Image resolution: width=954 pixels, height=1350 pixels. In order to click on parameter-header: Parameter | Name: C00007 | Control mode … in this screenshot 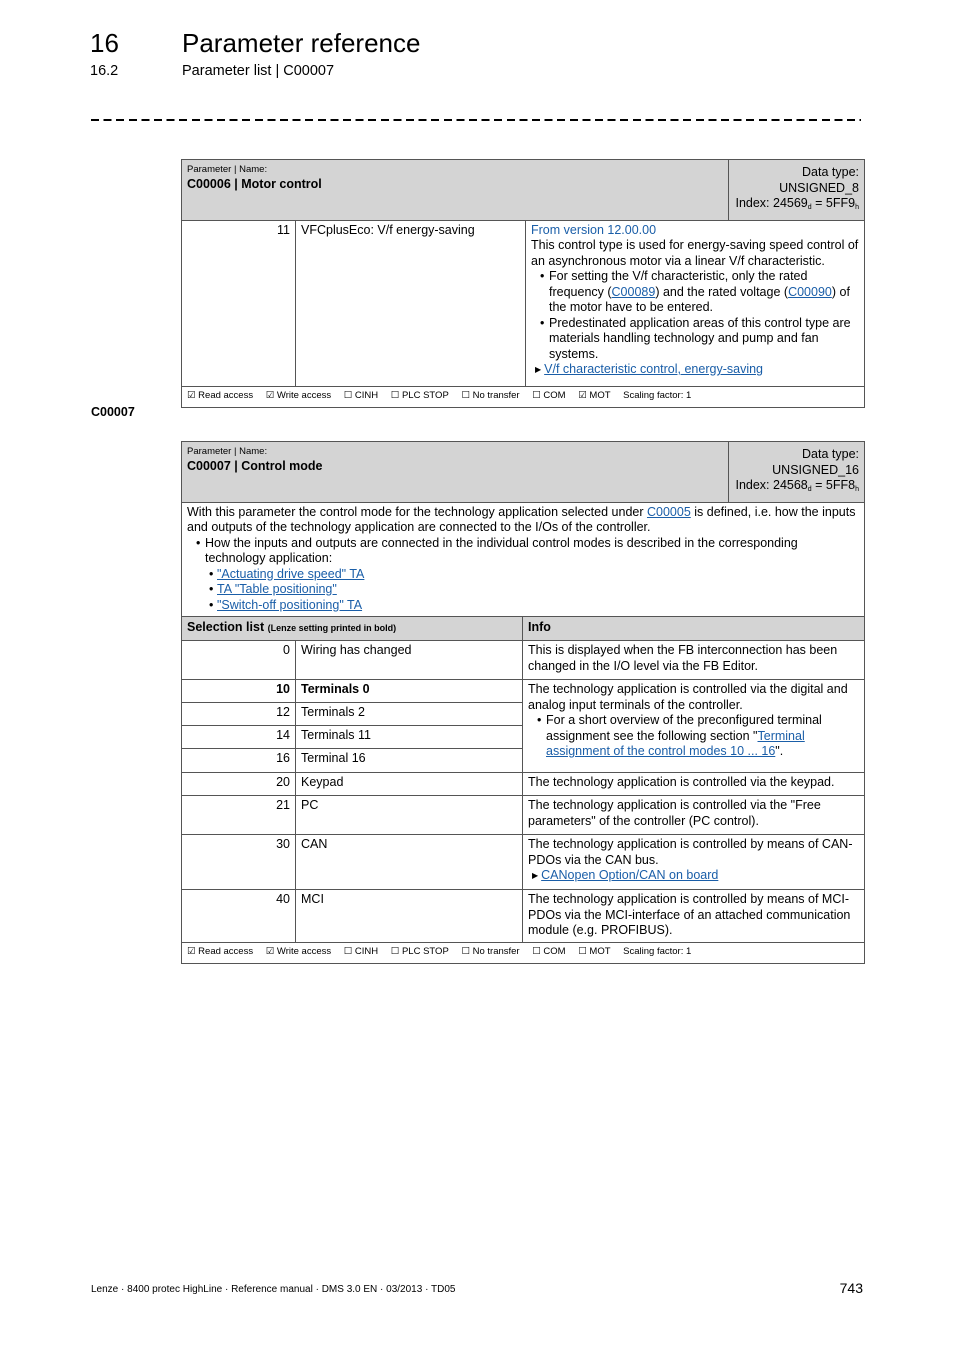, I will do `click(523, 472)`.